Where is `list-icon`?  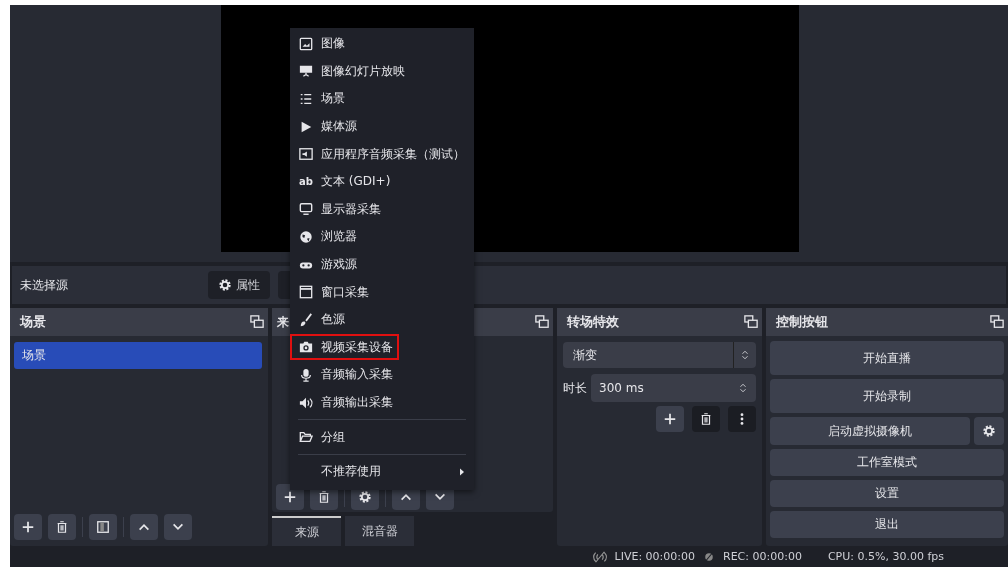 list-icon is located at coordinates (306, 99).